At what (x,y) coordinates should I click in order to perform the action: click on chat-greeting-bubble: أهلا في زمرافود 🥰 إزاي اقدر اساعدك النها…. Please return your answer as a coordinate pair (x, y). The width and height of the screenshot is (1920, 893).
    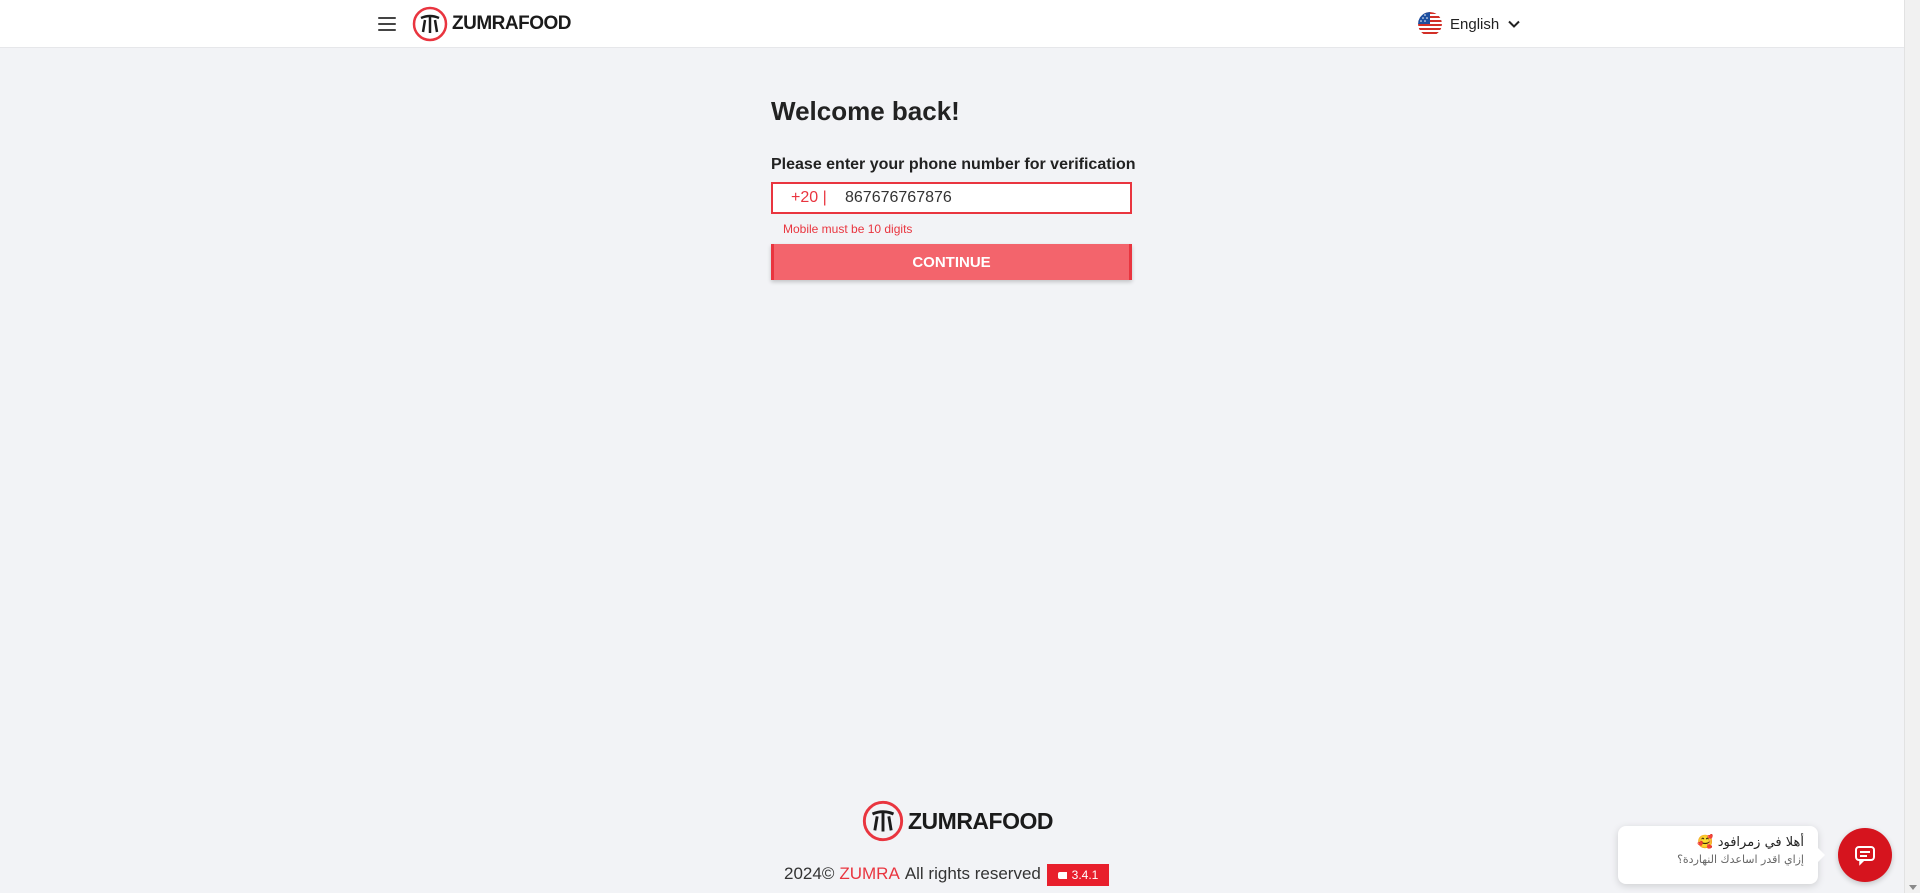
    Looking at the image, I should click on (1721, 855).